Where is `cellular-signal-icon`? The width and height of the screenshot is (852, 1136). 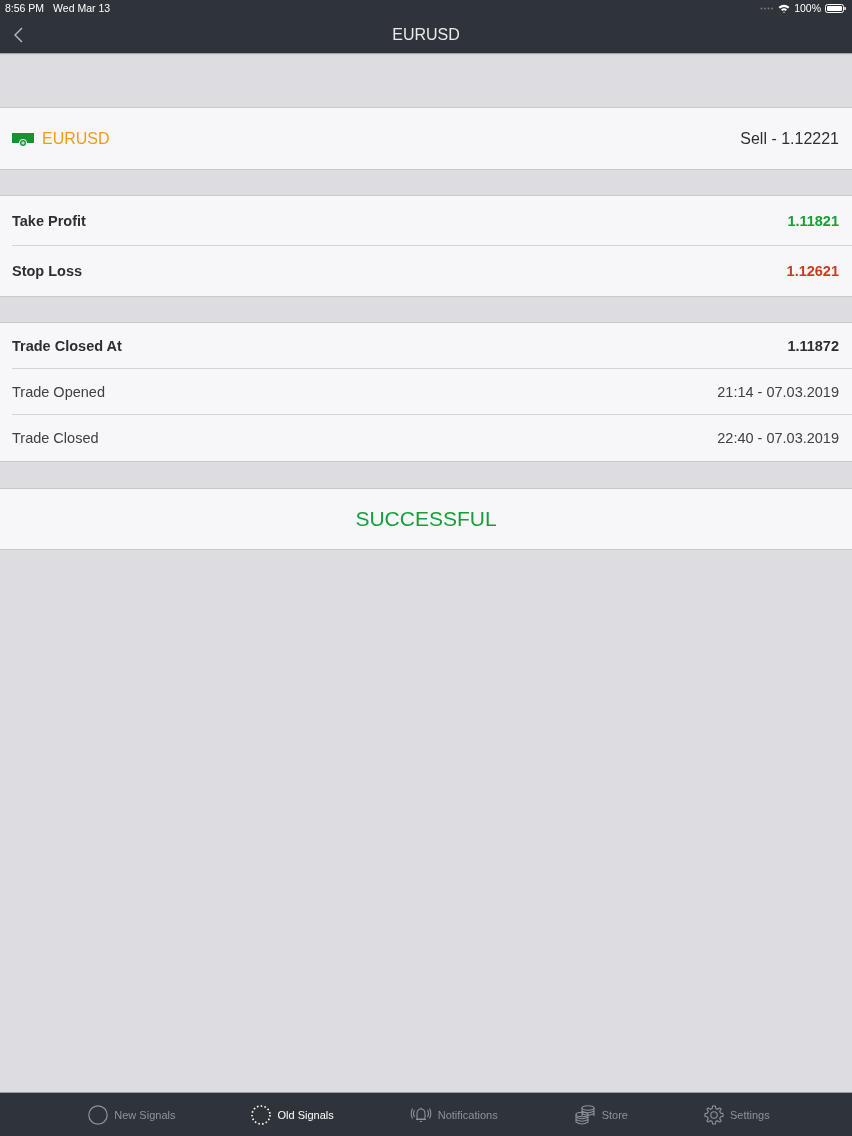 cellular-signal-icon is located at coordinates (767, 8).